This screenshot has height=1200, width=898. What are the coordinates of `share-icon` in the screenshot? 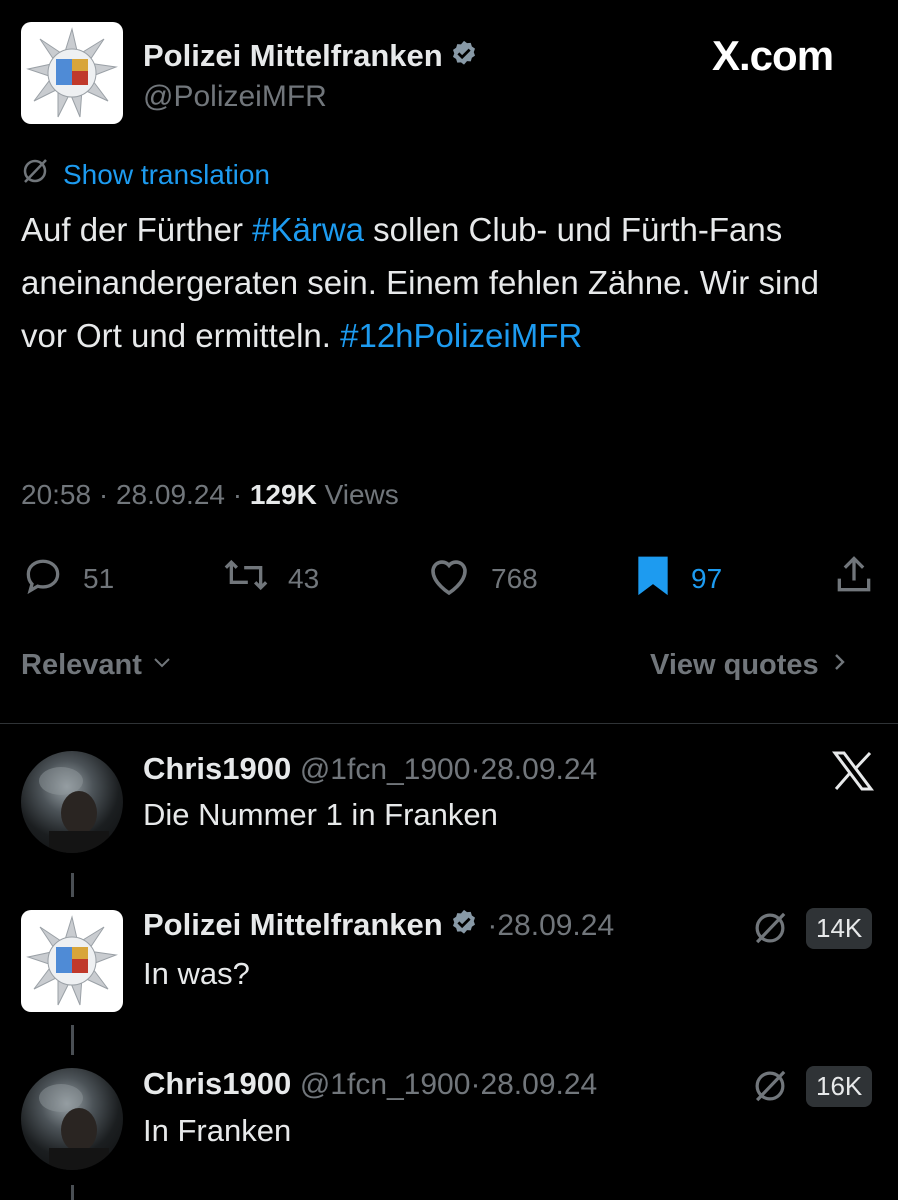 It's located at (854, 578).